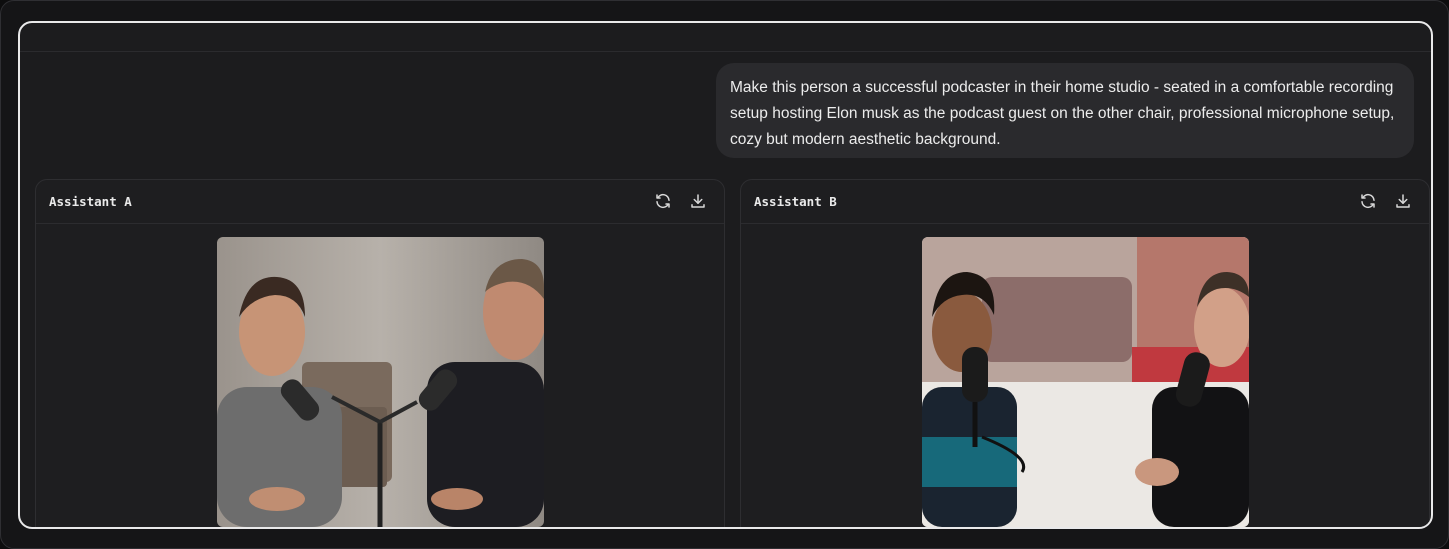 The height and width of the screenshot is (549, 1449). Describe the element at coordinates (90, 201) in the screenshot. I see `assistant-a-title: Assistant A` at that location.